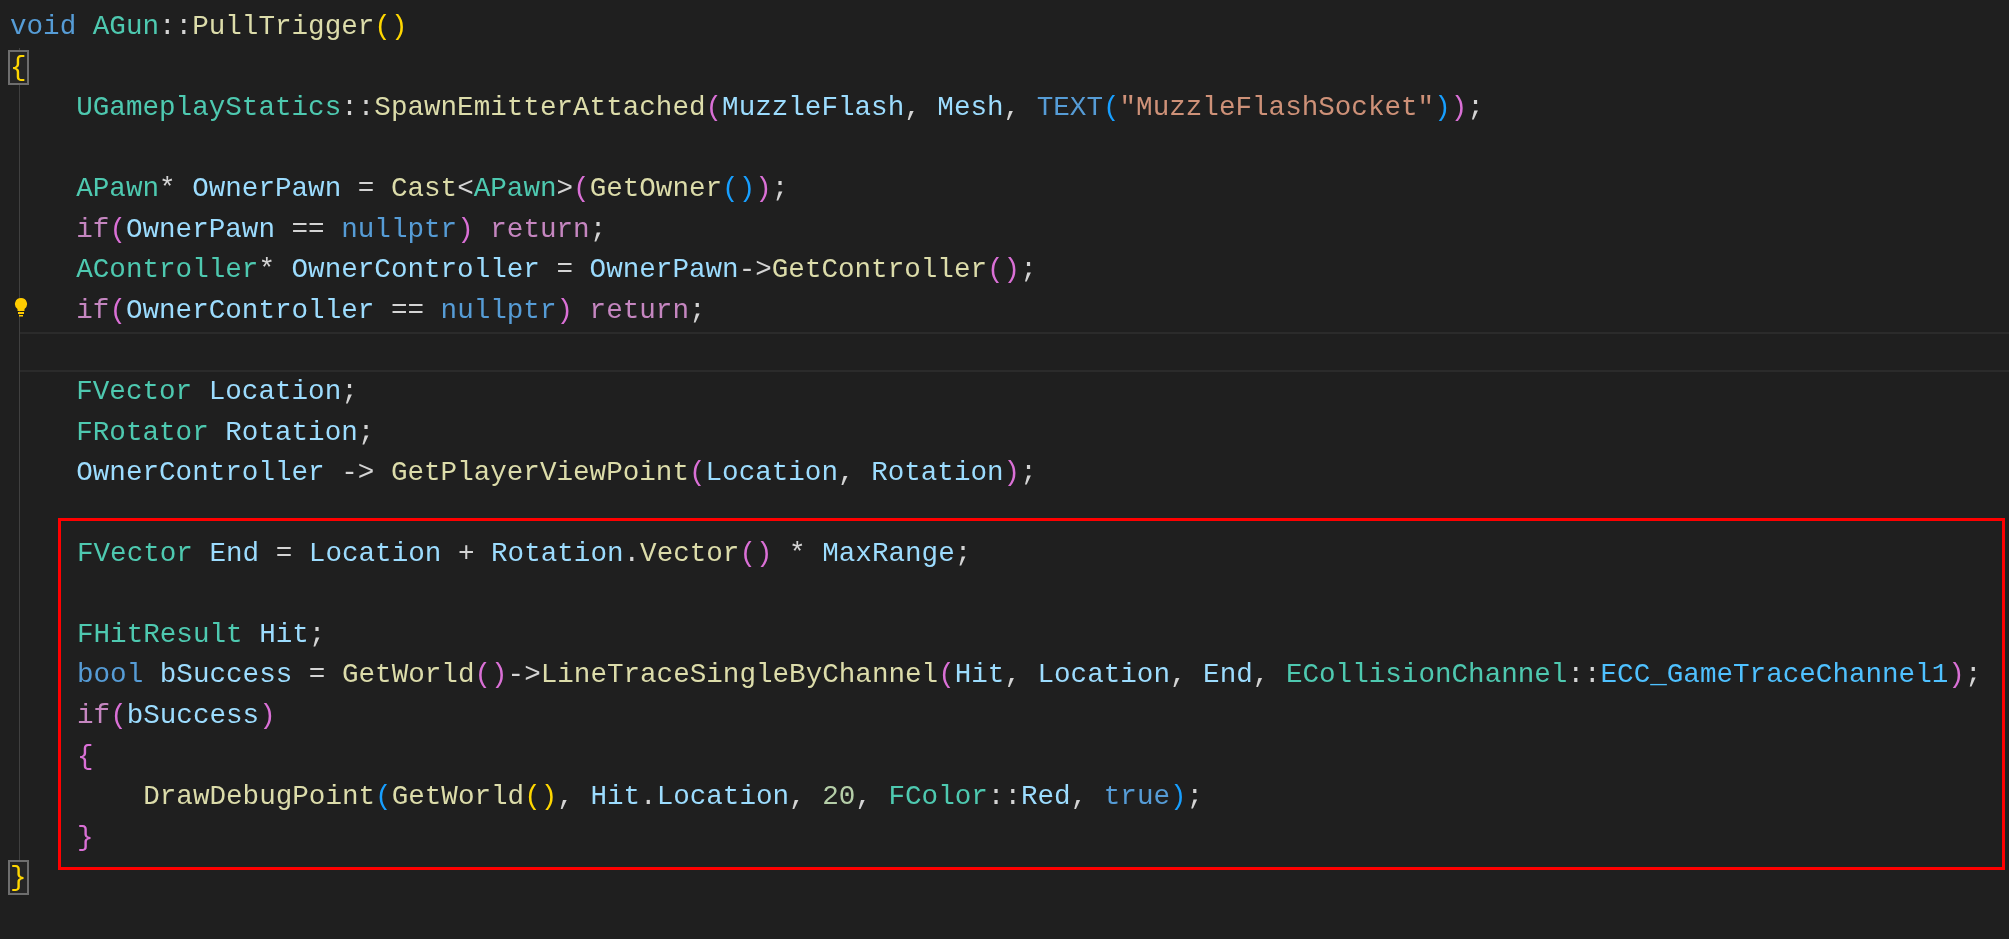 Image resolution: width=2009 pixels, height=939 pixels. What do you see at coordinates (209, 26) in the screenshot?
I see `code-line: void AGun::PullTrigger()` at bounding box center [209, 26].